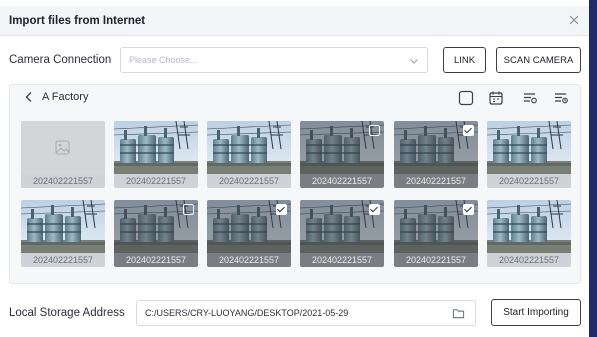 The width and height of the screenshot is (597, 337). What do you see at coordinates (247, 313) in the screenshot?
I see `storage-path-value: C:/USERS/CRY-LUOYANG/DESKTOP/2021-05-29` at bounding box center [247, 313].